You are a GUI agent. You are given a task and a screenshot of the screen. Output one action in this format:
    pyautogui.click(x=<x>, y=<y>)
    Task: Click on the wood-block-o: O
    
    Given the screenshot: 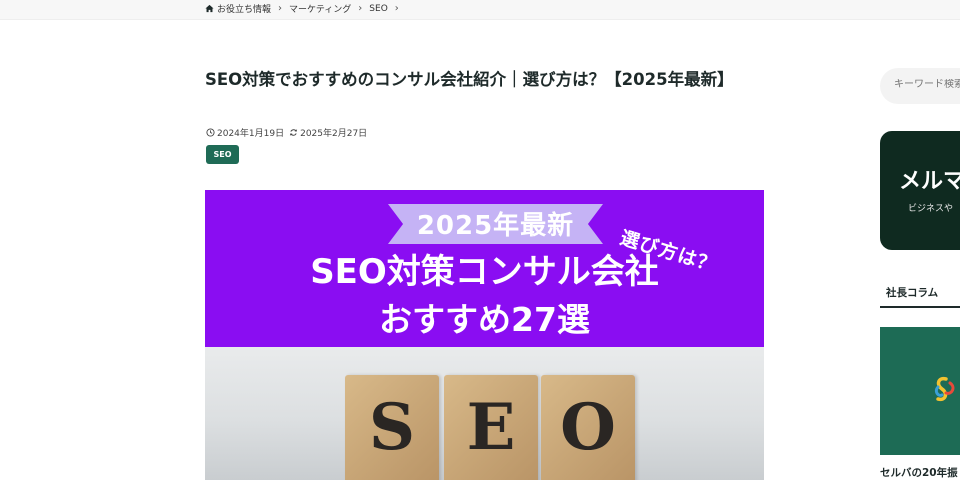 What is the action you would take?
    pyautogui.click(x=588, y=427)
    